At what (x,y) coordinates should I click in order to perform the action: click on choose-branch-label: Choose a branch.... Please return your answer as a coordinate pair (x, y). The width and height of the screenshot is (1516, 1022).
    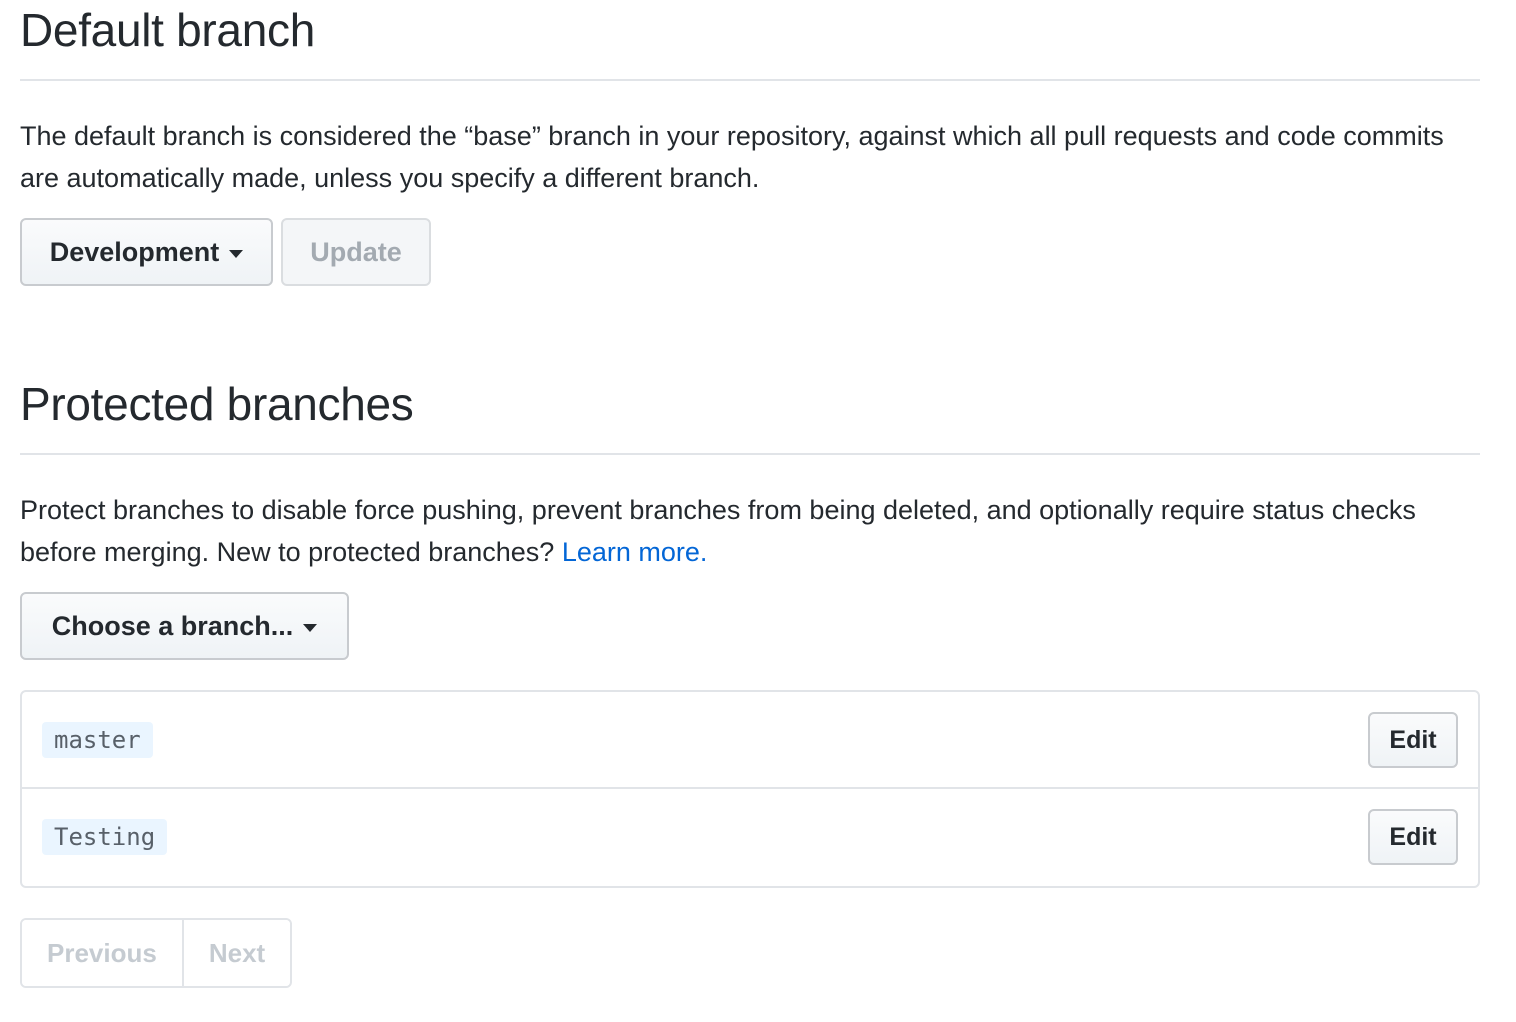
    Looking at the image, I should click on (172, 625).